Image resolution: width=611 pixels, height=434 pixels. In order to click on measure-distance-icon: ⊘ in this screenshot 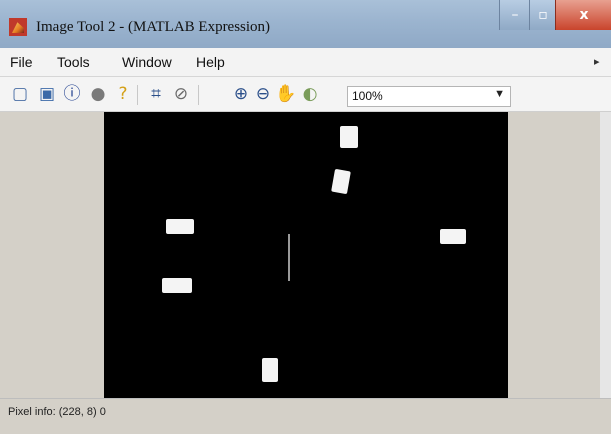, I will do `click(181, 94)`.